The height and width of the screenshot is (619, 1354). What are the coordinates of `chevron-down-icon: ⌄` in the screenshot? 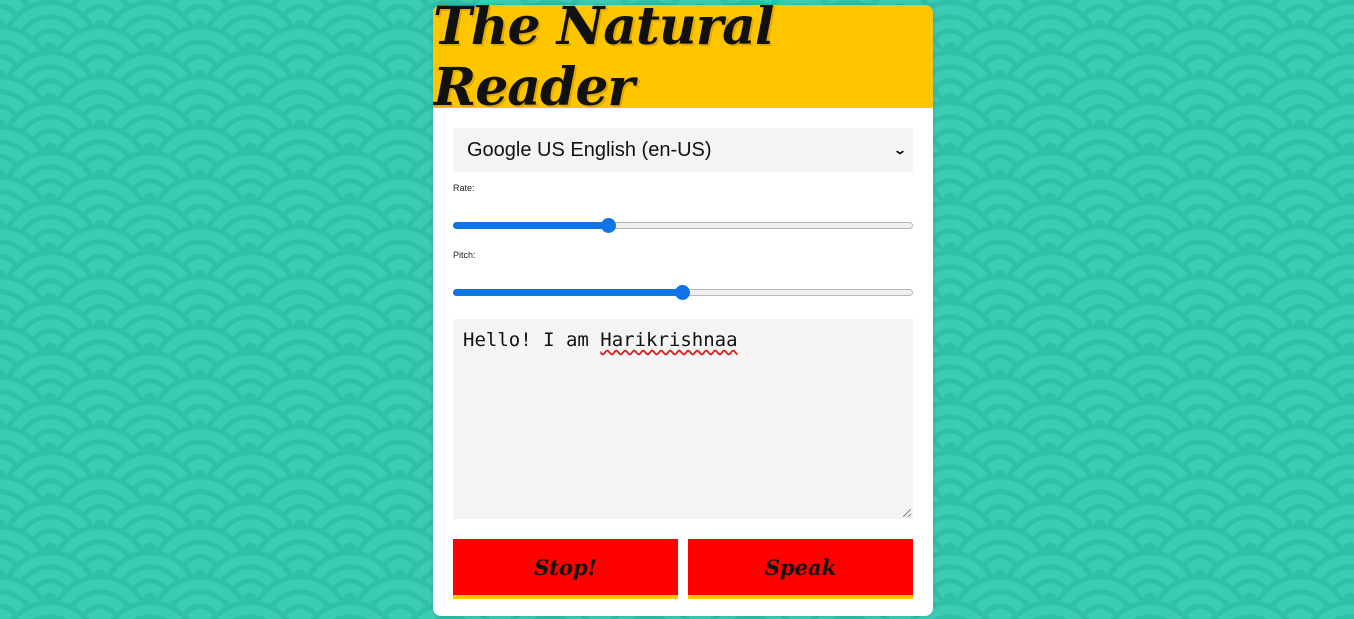 It's located at (900, 150).